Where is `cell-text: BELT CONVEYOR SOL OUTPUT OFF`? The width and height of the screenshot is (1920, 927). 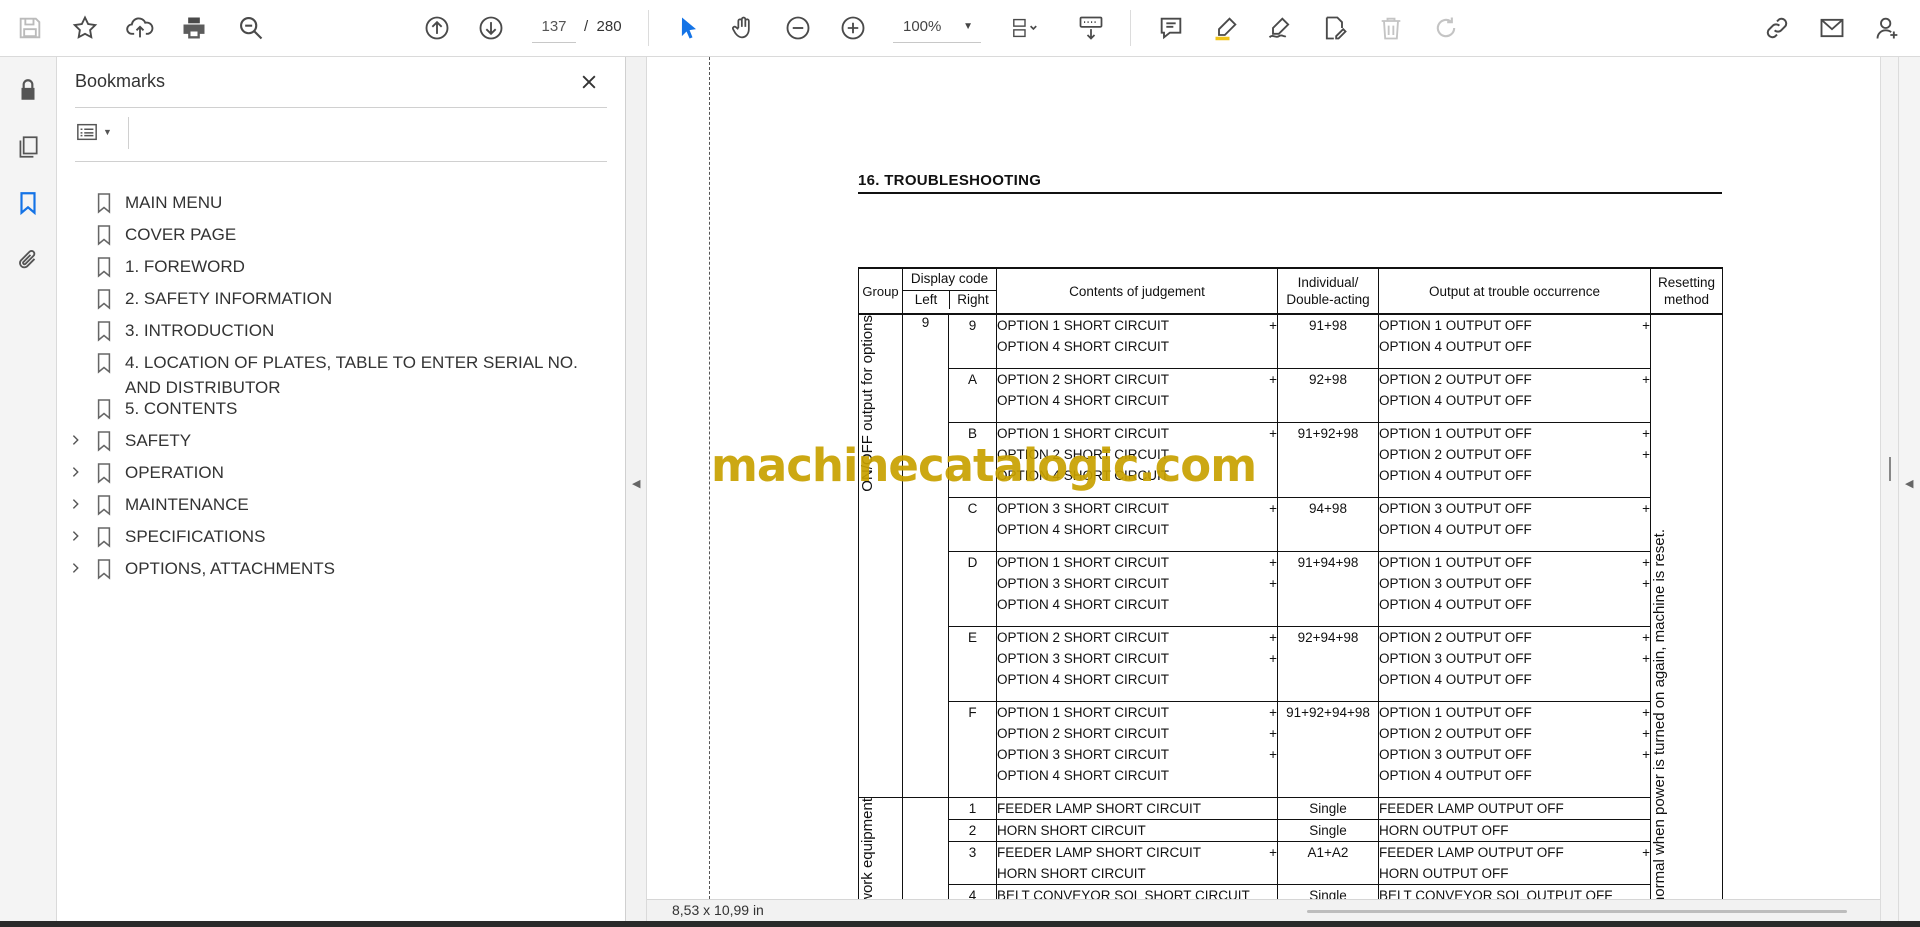
cell-text: BELT CONVEYOR SOL OUTPUT OFF is located at coordinates (1496, 893).